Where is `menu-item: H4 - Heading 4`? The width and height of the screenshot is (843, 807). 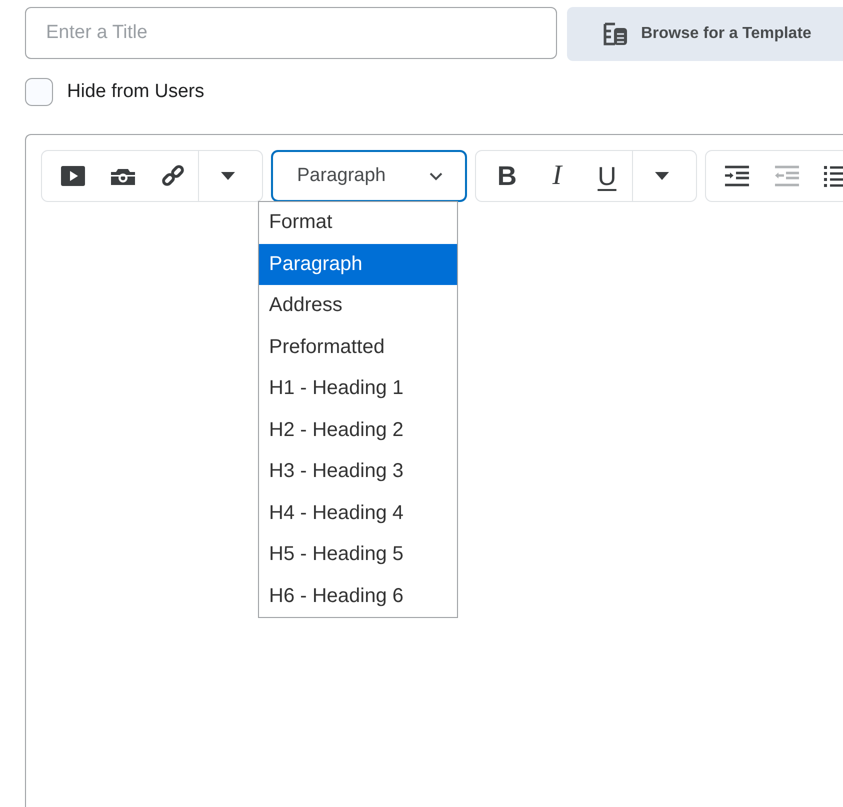 menu-item: H4 - Heading 4 is located at coordinates (358, 513).